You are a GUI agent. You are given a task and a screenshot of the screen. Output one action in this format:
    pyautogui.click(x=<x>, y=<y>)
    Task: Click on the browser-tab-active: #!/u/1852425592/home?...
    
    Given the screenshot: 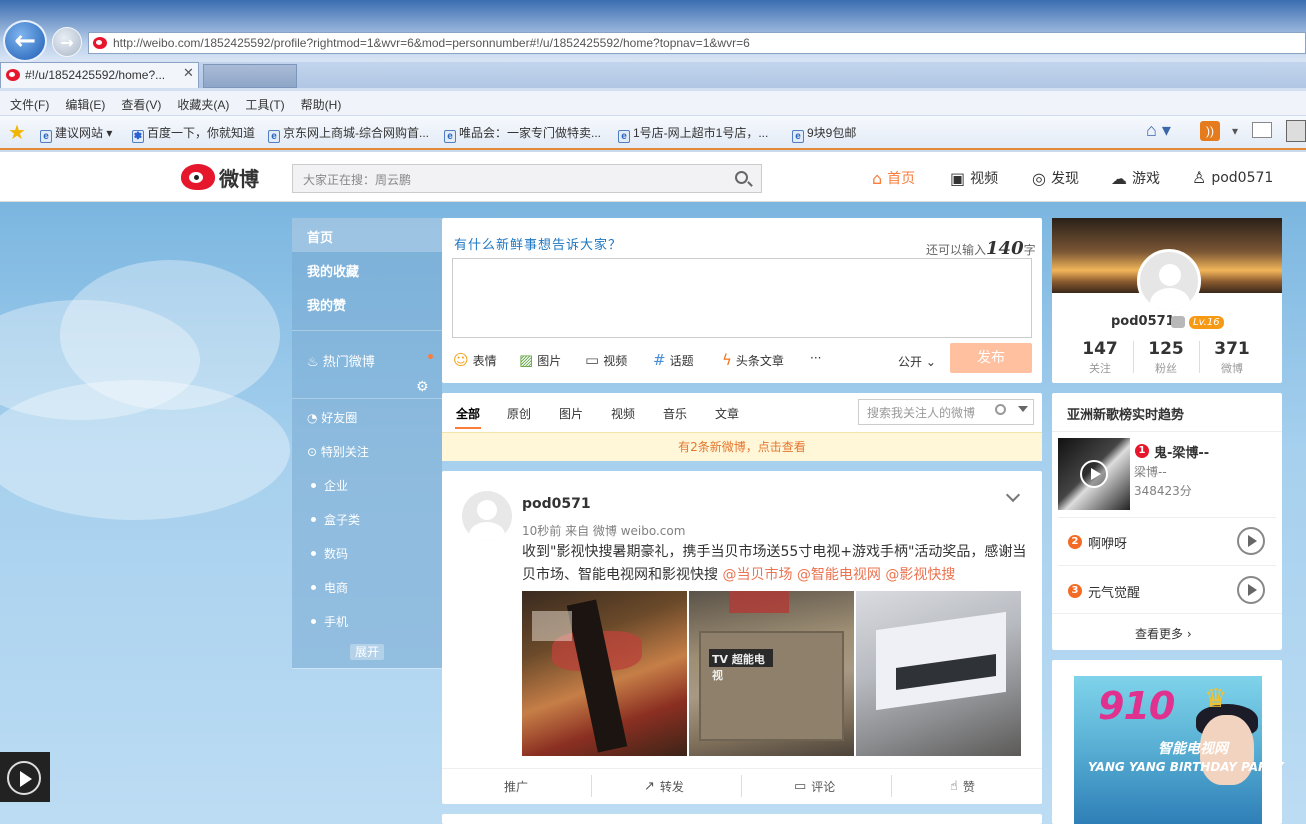 What is the action you would take?
    pyautogui.click(x=99, y=75)
    